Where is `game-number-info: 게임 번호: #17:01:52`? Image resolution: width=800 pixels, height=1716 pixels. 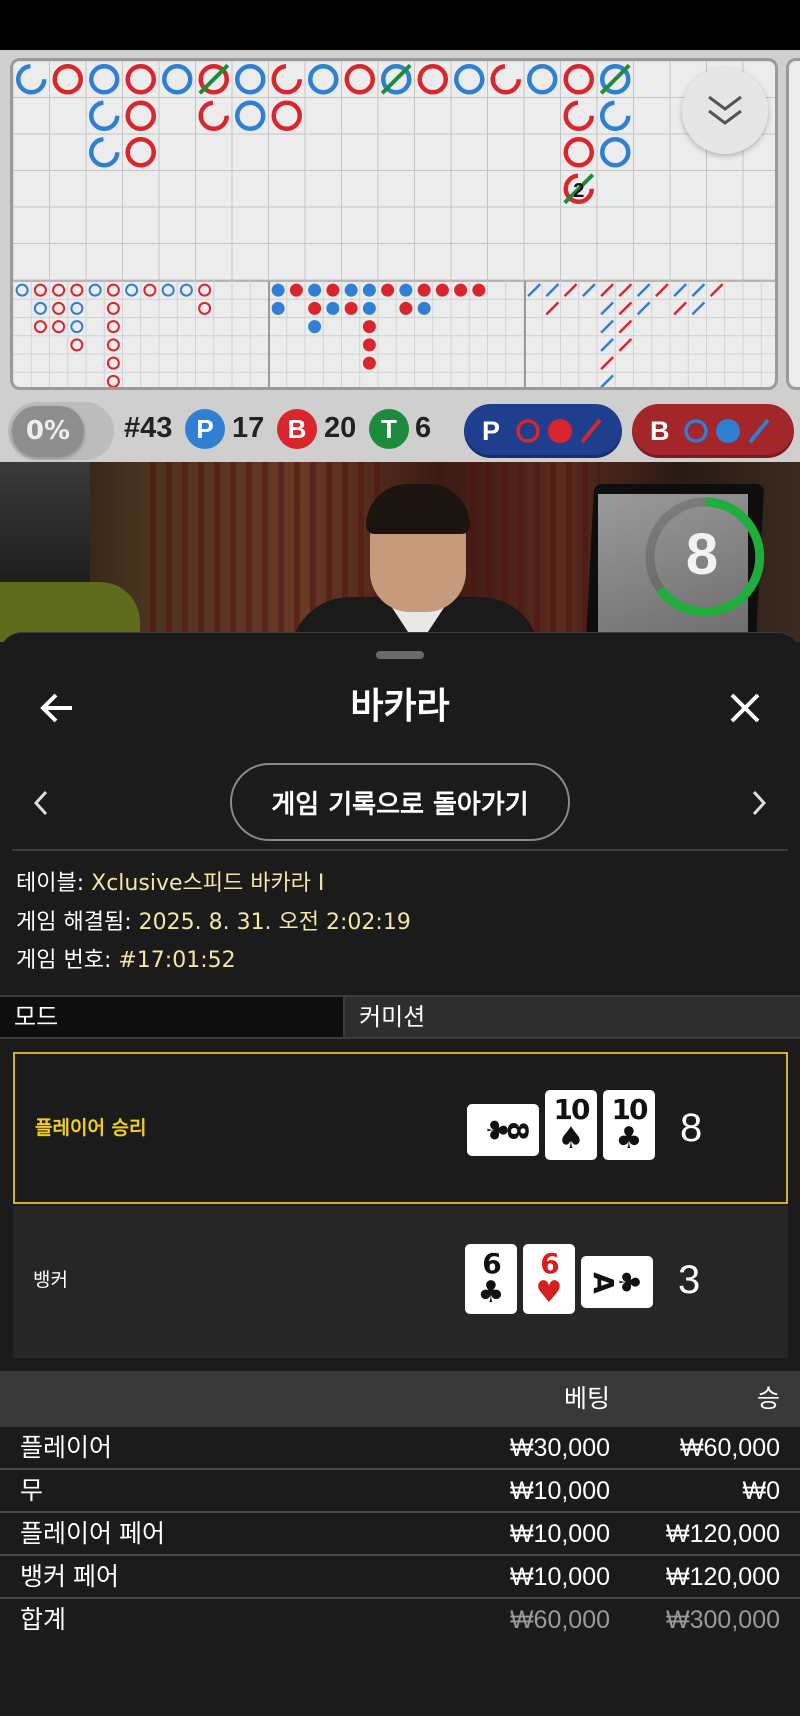
game-number-info: 게임 번호: #17:01:52 is located at coordinates (126, 961).